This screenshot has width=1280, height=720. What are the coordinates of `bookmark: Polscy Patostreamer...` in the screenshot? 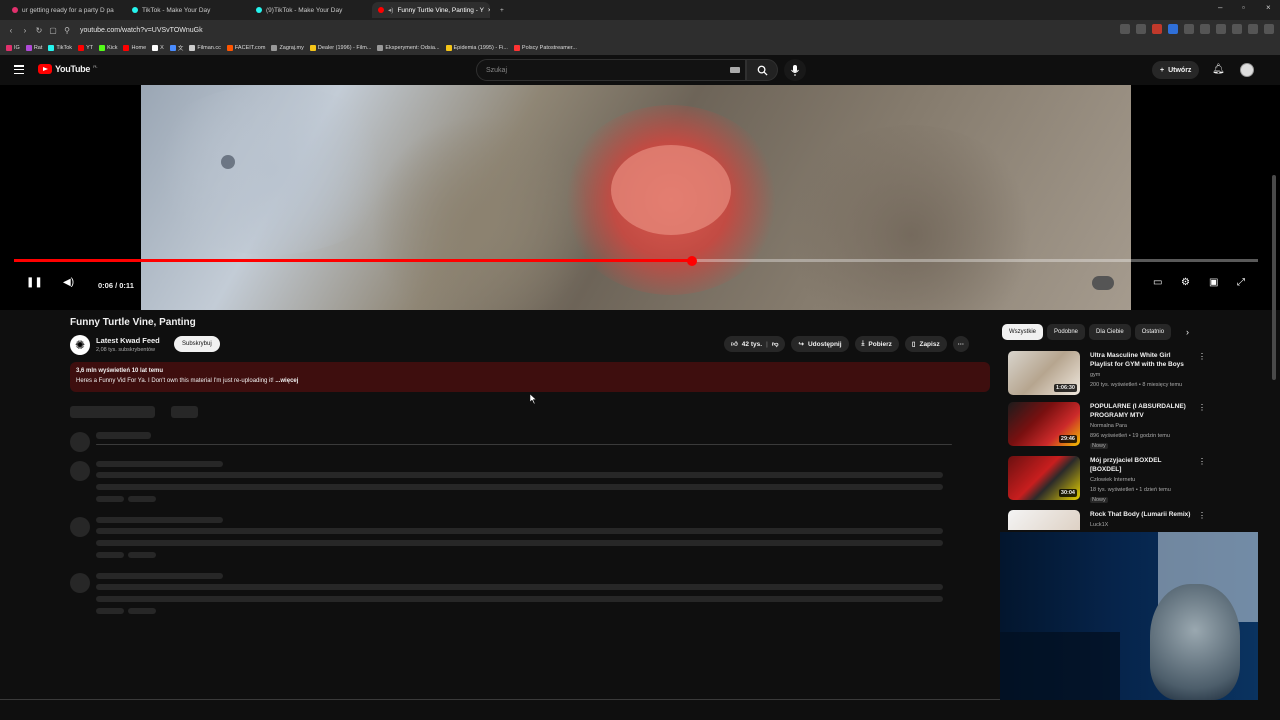 It's located at (545, 47).